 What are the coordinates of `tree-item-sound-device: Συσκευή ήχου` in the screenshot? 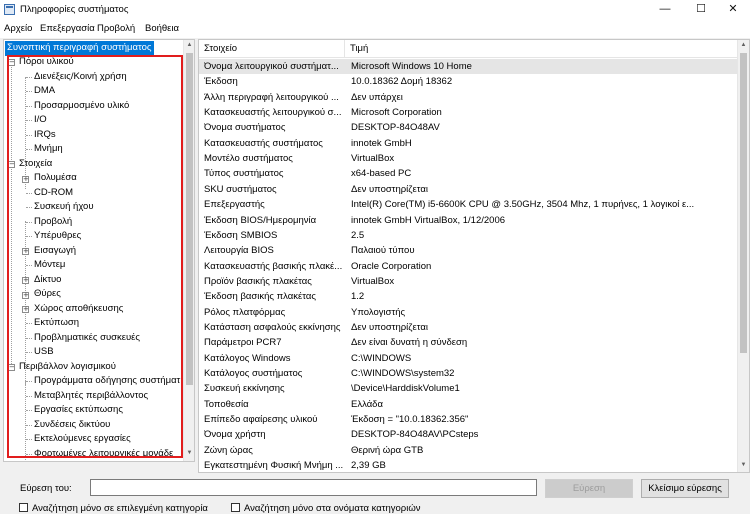 It's located at (64, 207).